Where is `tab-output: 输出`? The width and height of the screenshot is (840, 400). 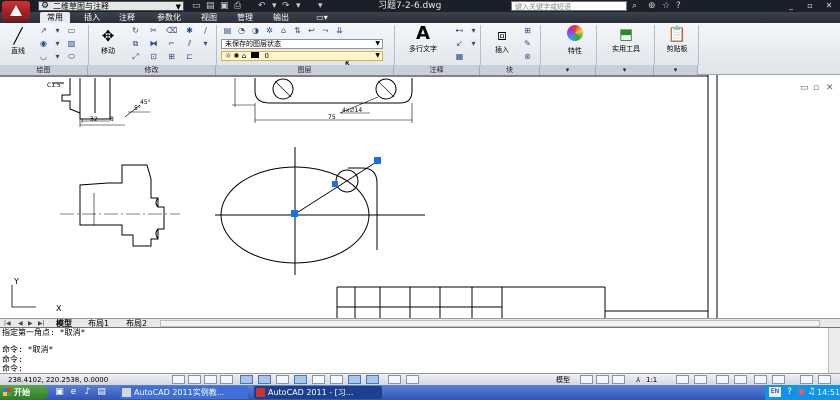 tab-output: 输出 is located at coordinates (281, 17).